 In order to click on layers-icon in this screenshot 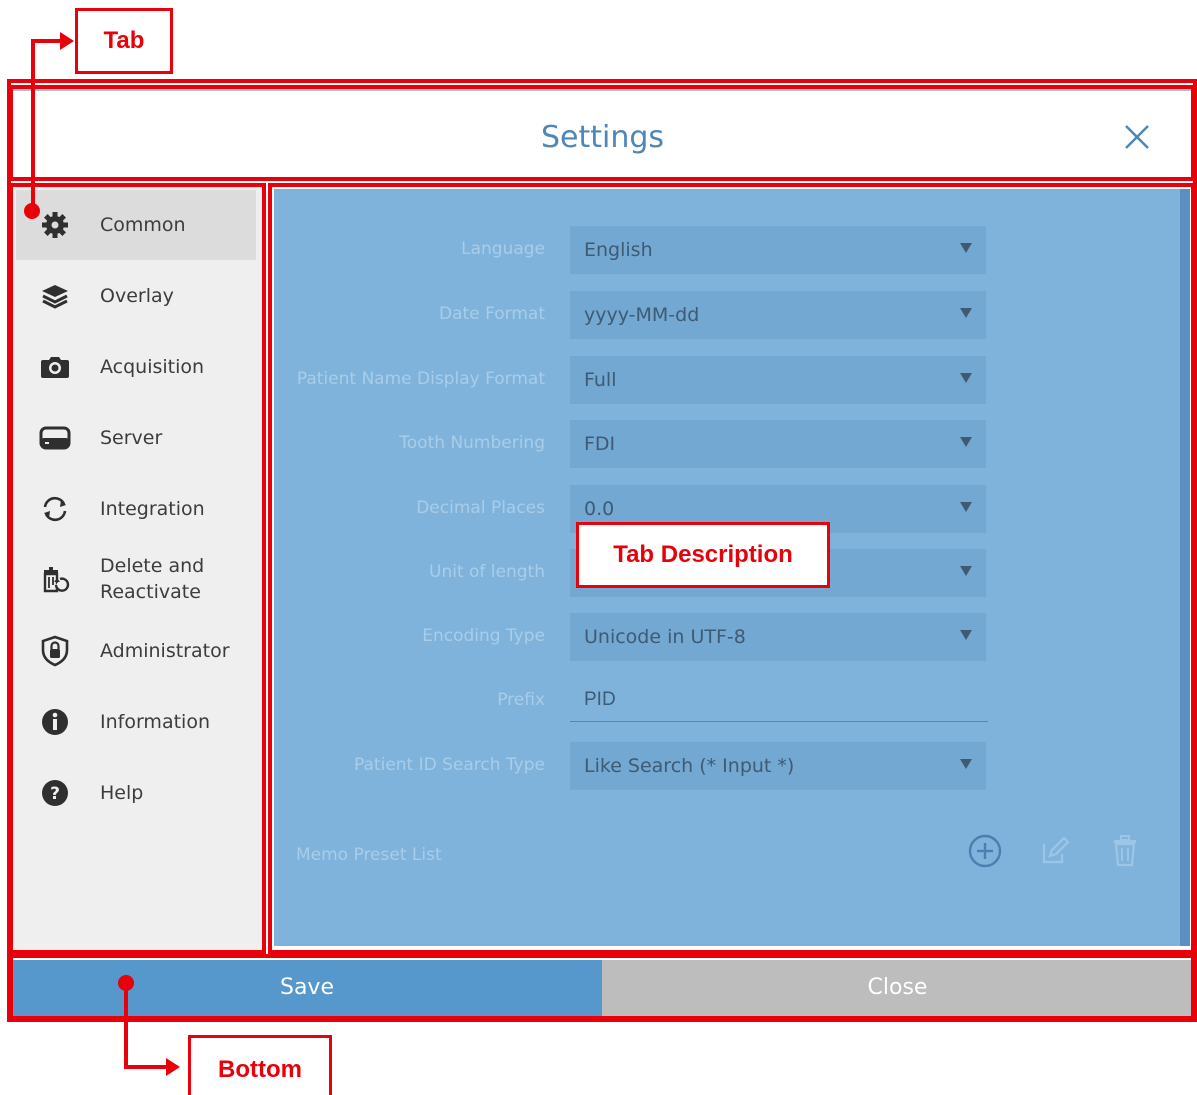, I will do `click(55, 296)`.